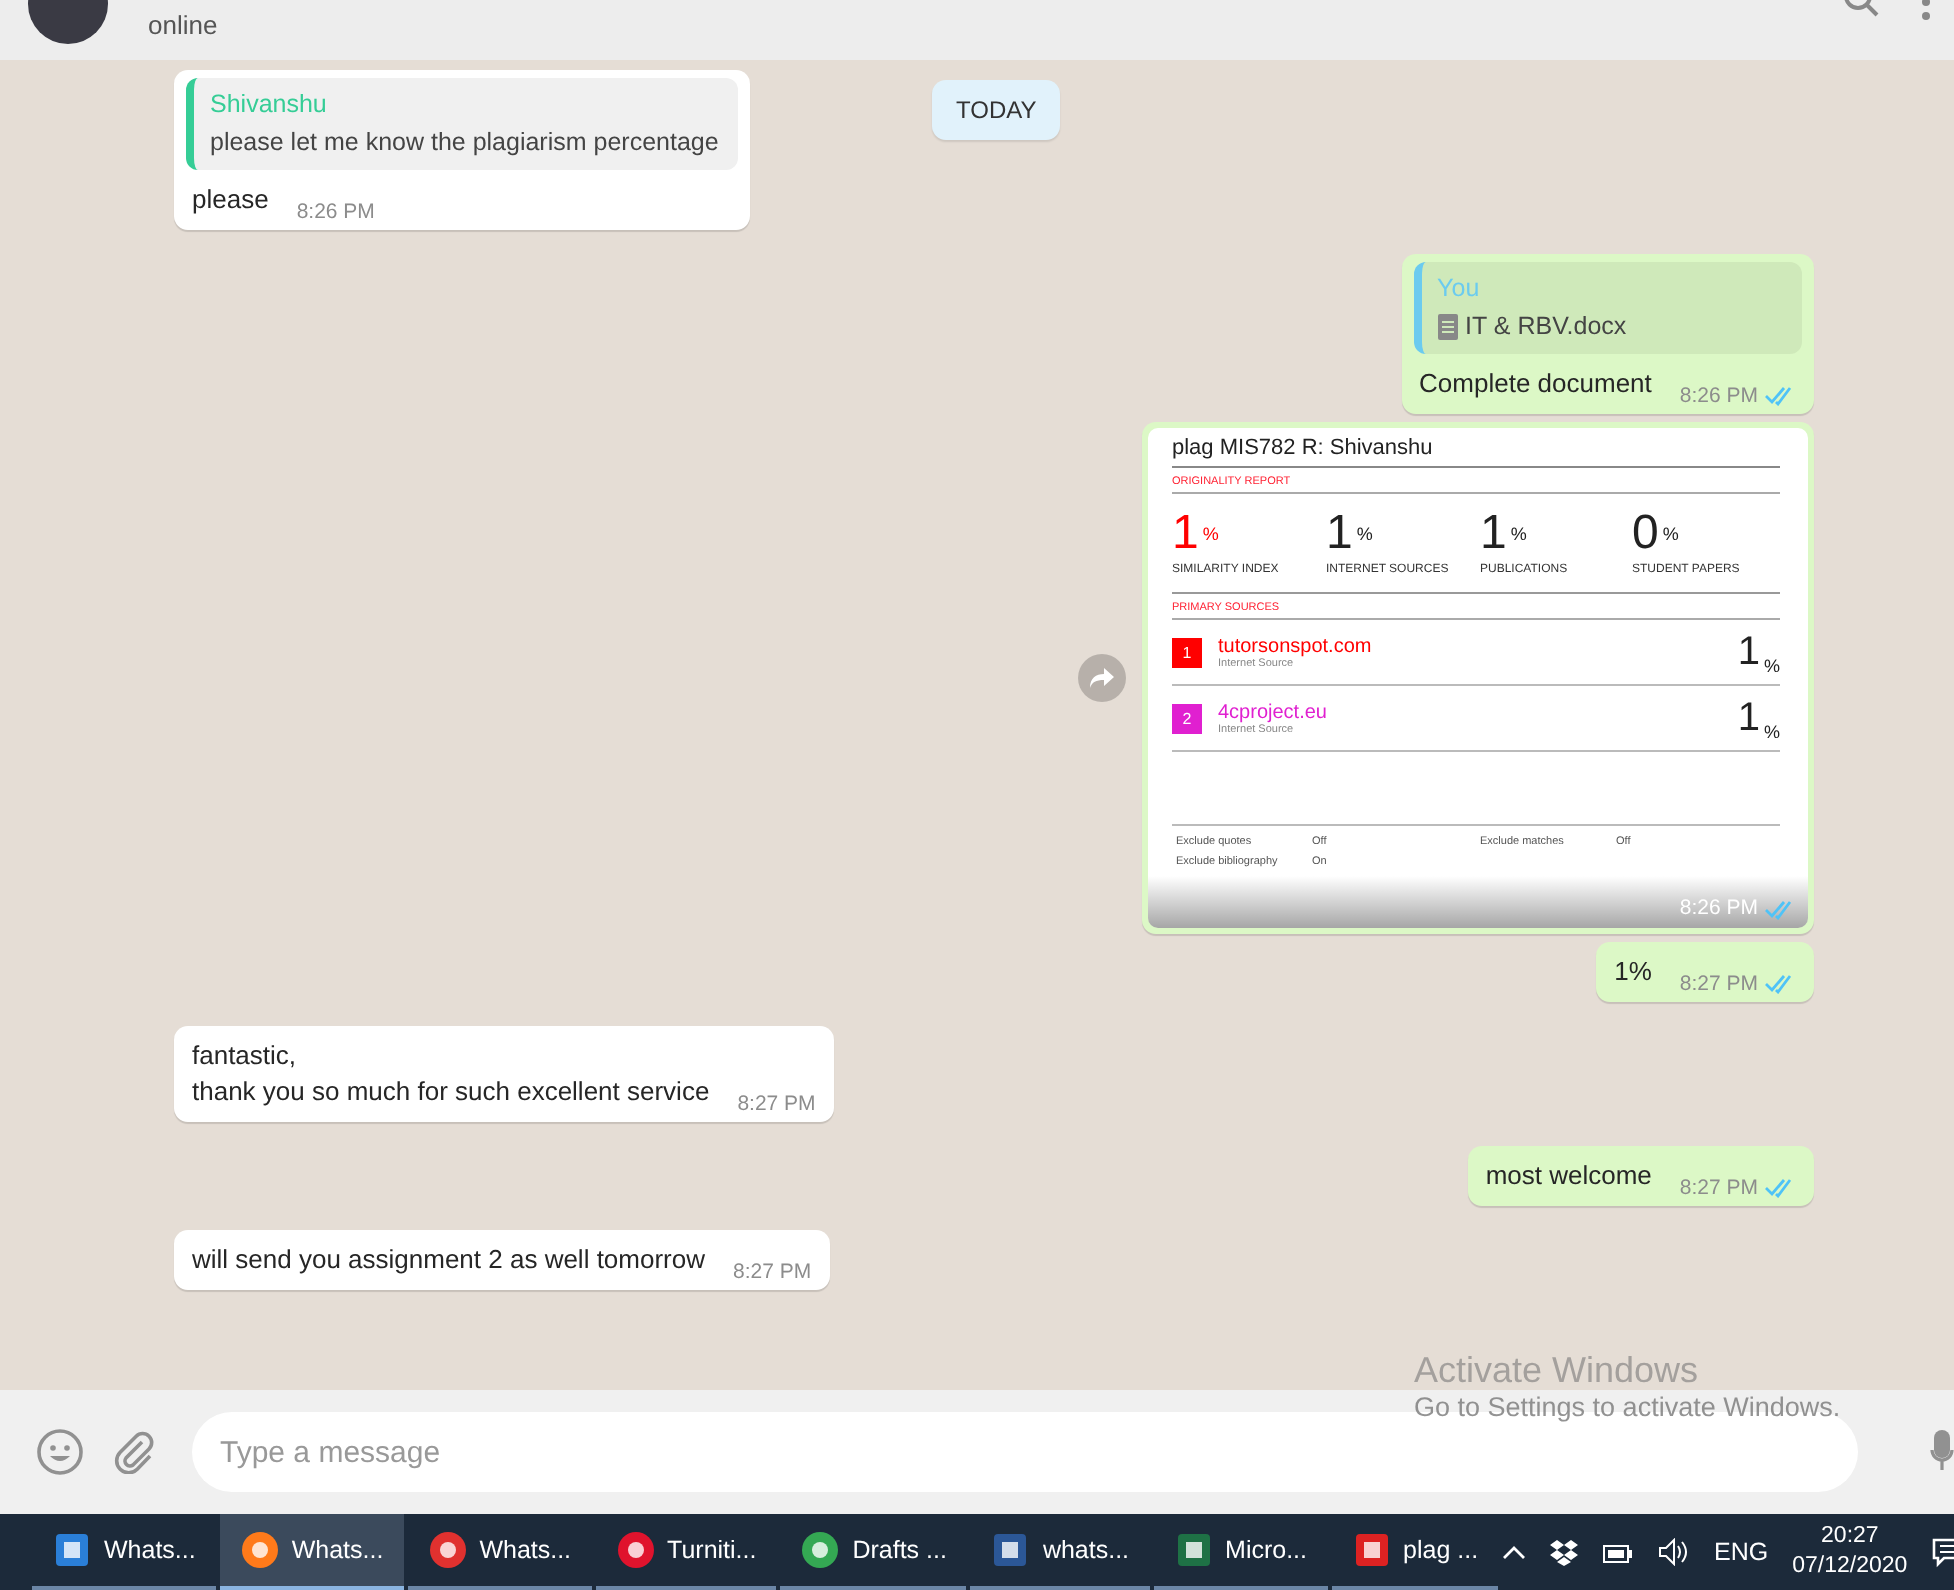  Describe the element at coordinates (230, 200) in the screenshot. I see `message-text: please` at that location.